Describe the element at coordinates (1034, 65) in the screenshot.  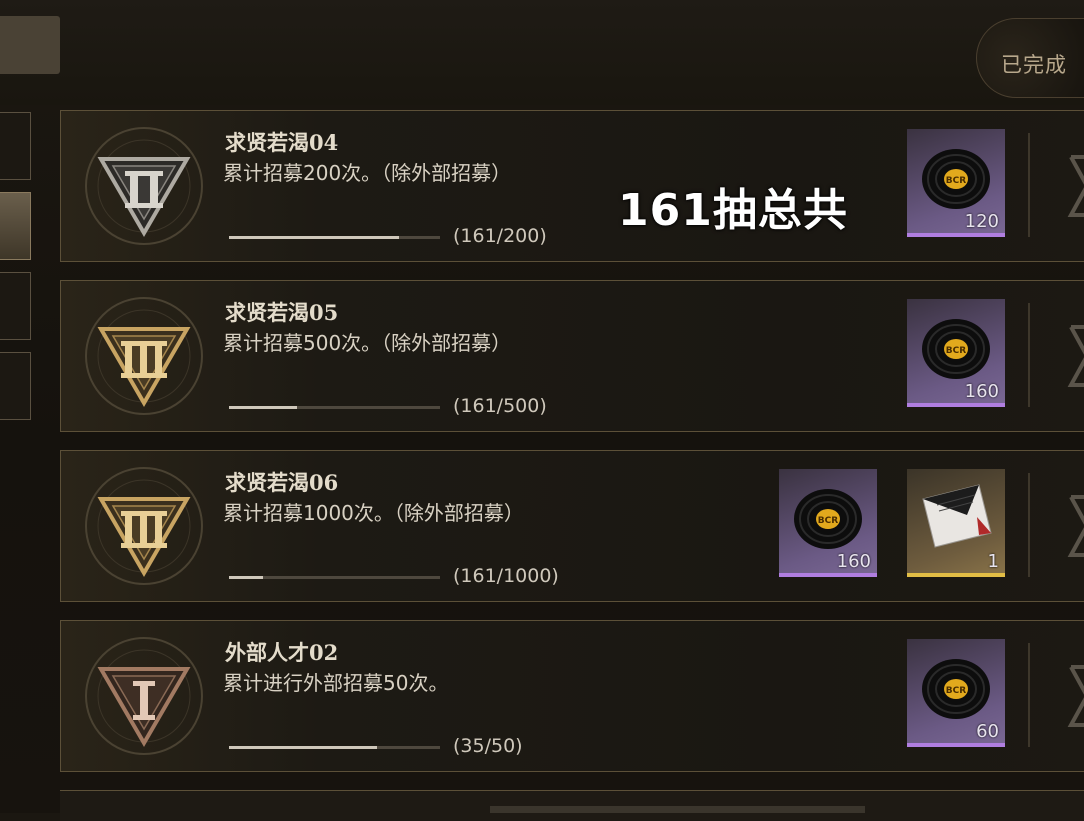
I see `completed-label: 已完成` at that location.